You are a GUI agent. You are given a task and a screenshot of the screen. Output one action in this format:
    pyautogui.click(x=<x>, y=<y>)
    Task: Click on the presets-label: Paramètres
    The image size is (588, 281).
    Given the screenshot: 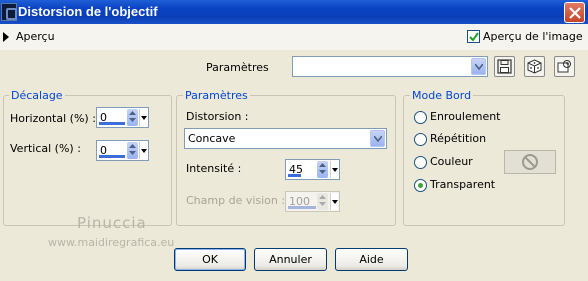 What is the action you would take?
    pyautogui.click(x=237, y=67)
    